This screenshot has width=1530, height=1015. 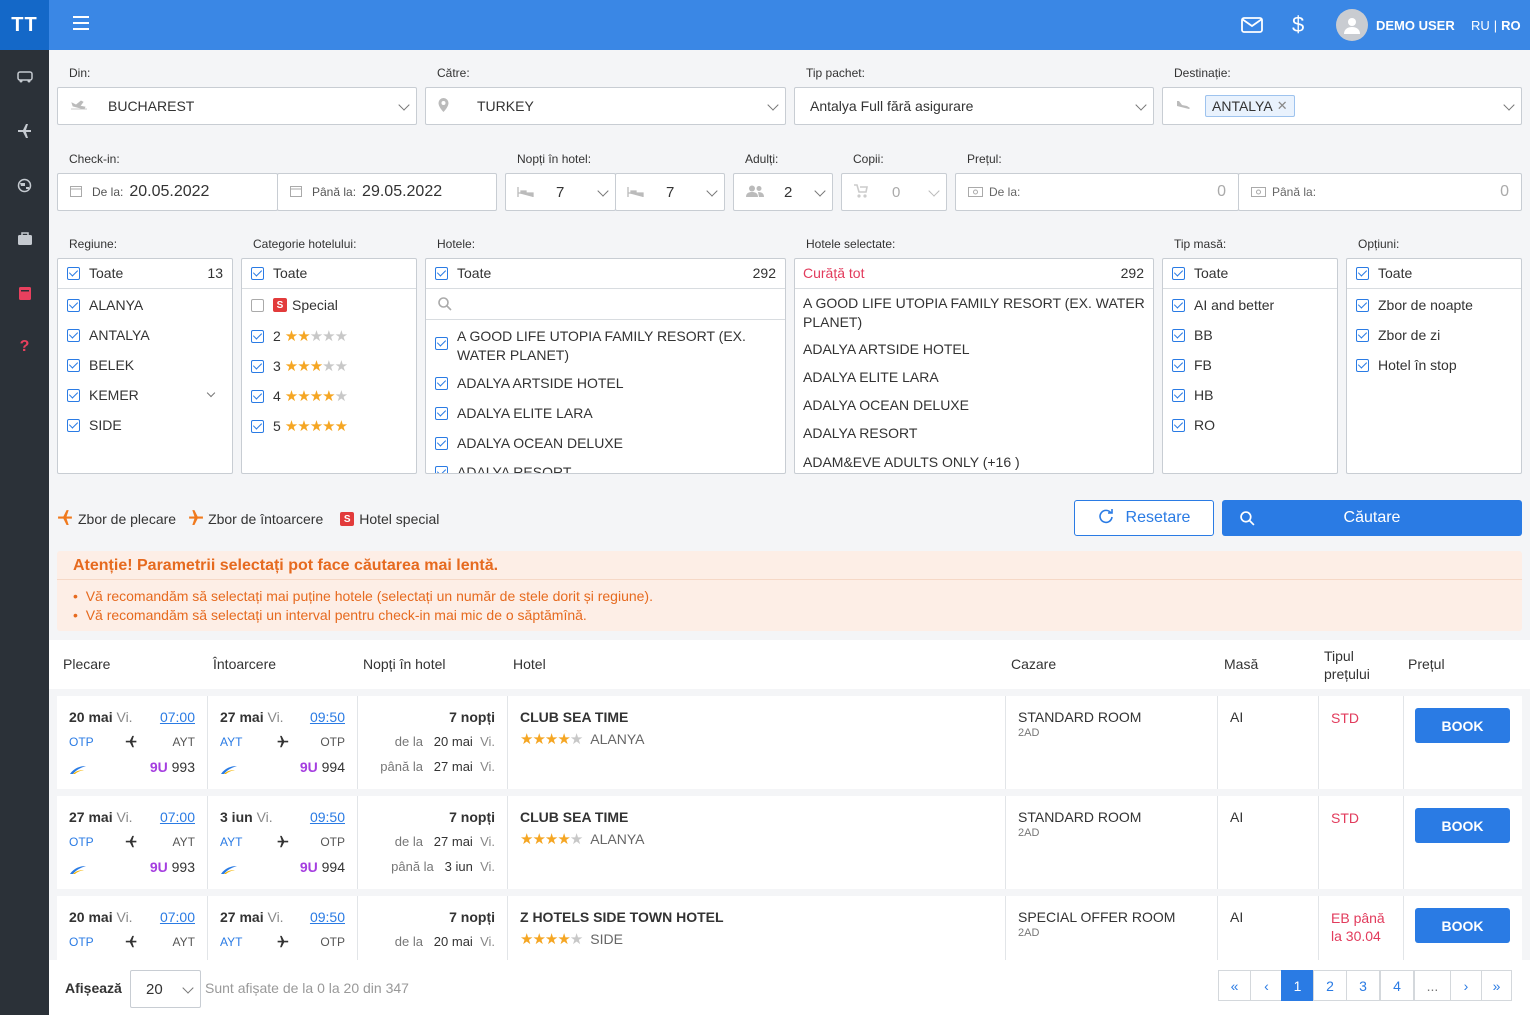 What do you see at coordinates (387, 192) in the screenshot?
I see `checkin-to-field: Până la: 29.05.2022` at bounding box center [387, 192].